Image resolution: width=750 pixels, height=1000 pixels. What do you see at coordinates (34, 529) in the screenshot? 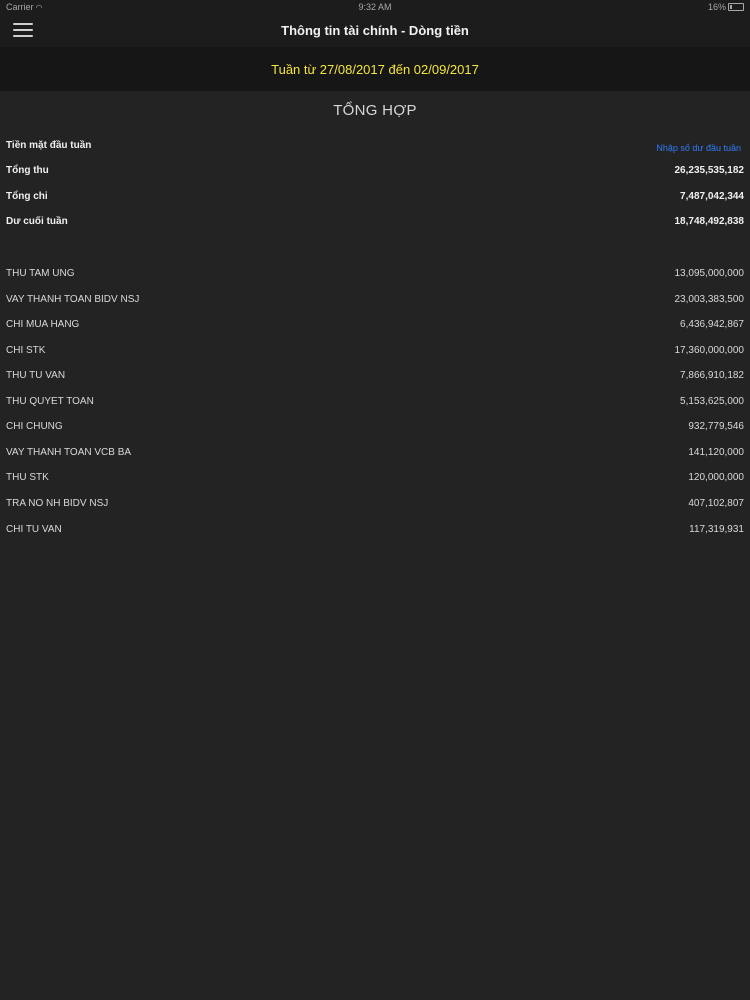
I see `item-label: CHI TU VAN` at bounding box center [34, 529].